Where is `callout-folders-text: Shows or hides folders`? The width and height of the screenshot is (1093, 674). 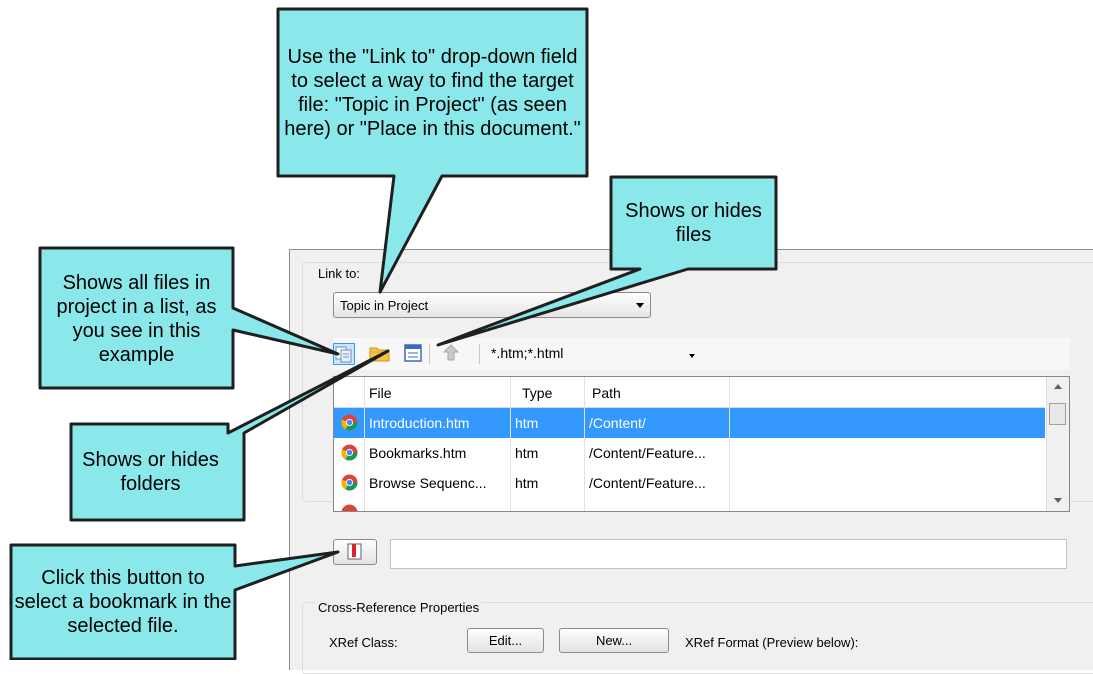
callout-folders-text: Shows or hides folders is located at coordinates (150, 472).